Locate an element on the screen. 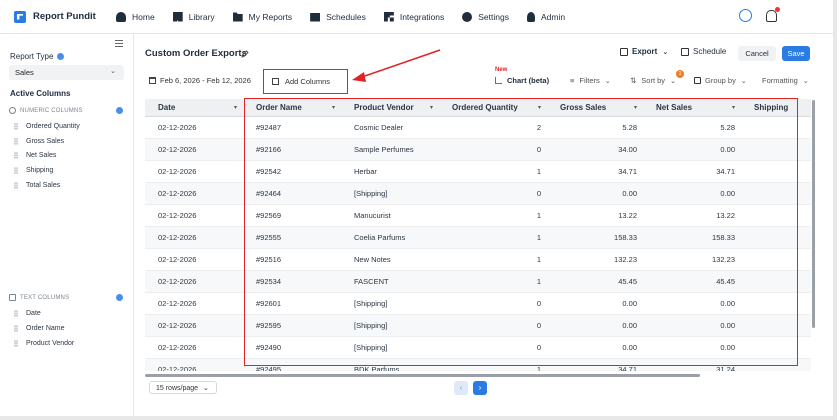 The width and height of the screenshot is (837, 420). group-by-label: Group by is located at coordinates (720, 80).